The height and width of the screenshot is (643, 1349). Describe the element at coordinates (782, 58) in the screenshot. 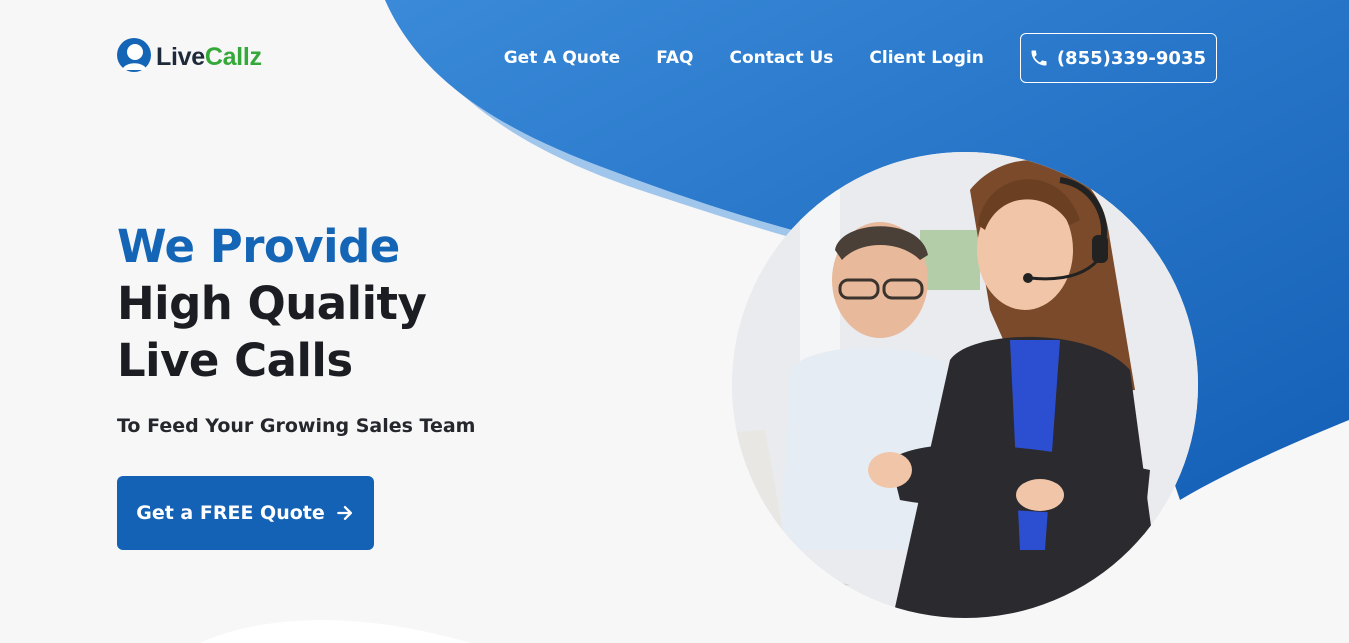

I see `nav-contact-us: Contact Us` at that location.